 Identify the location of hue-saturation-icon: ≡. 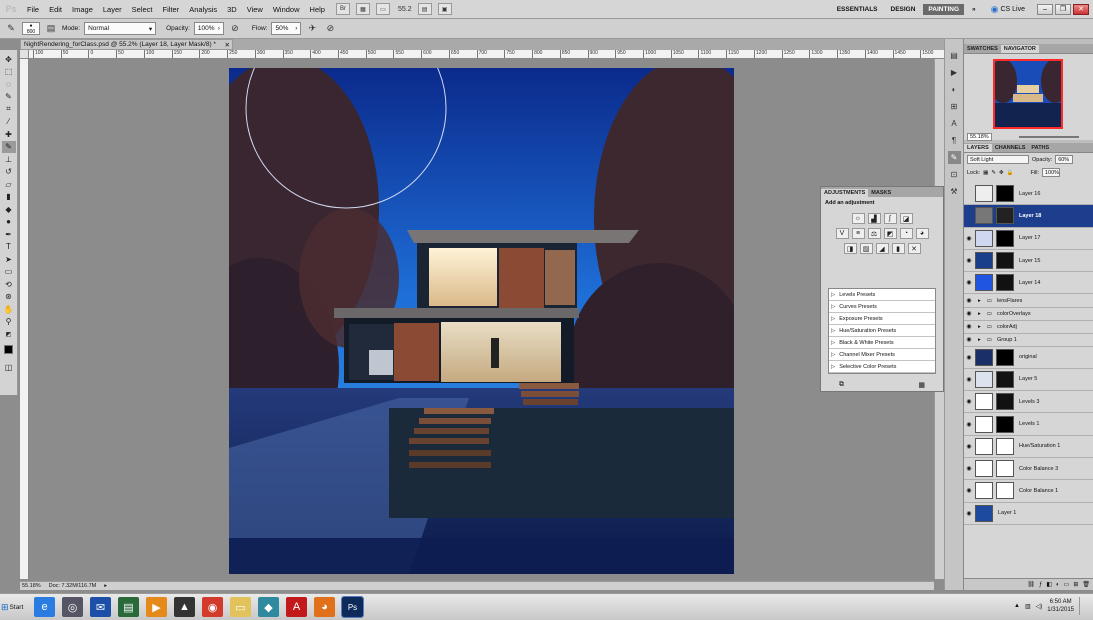
(858, 233).